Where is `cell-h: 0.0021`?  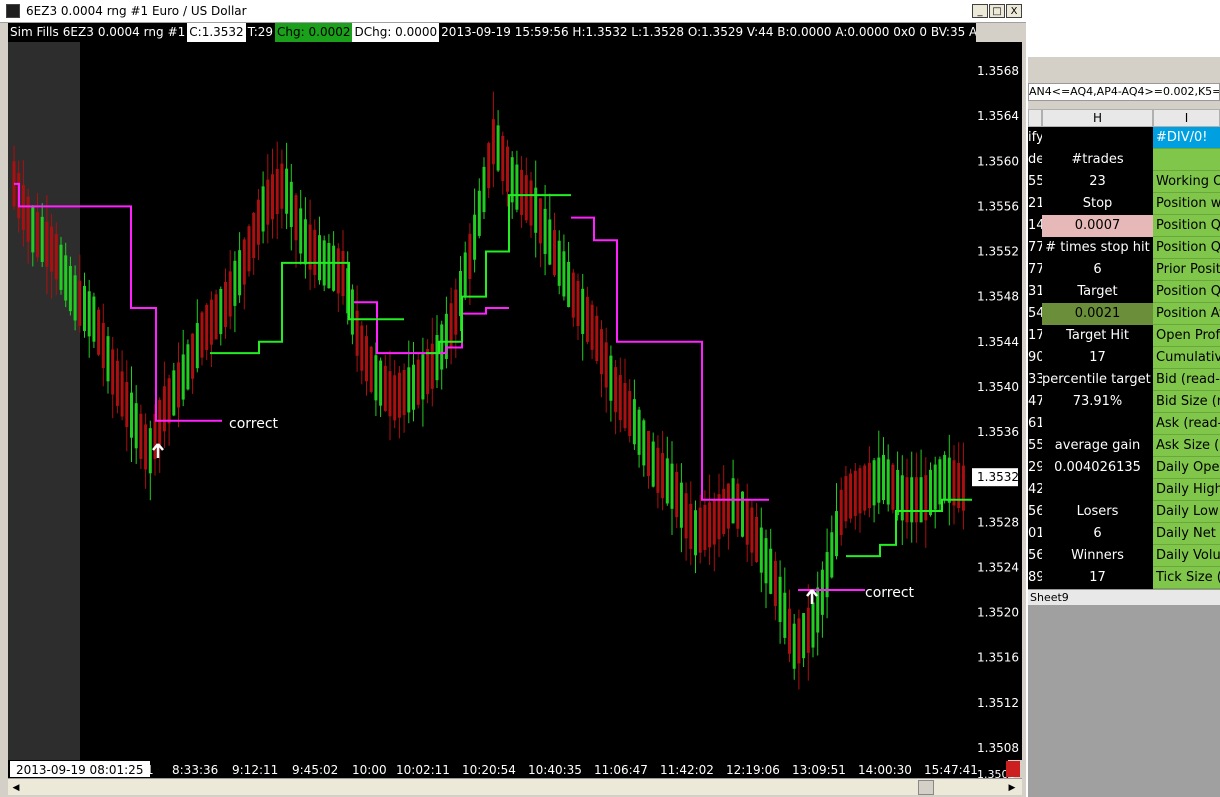 cell-h: 0.0021 is located at coordinates (1097, 314).